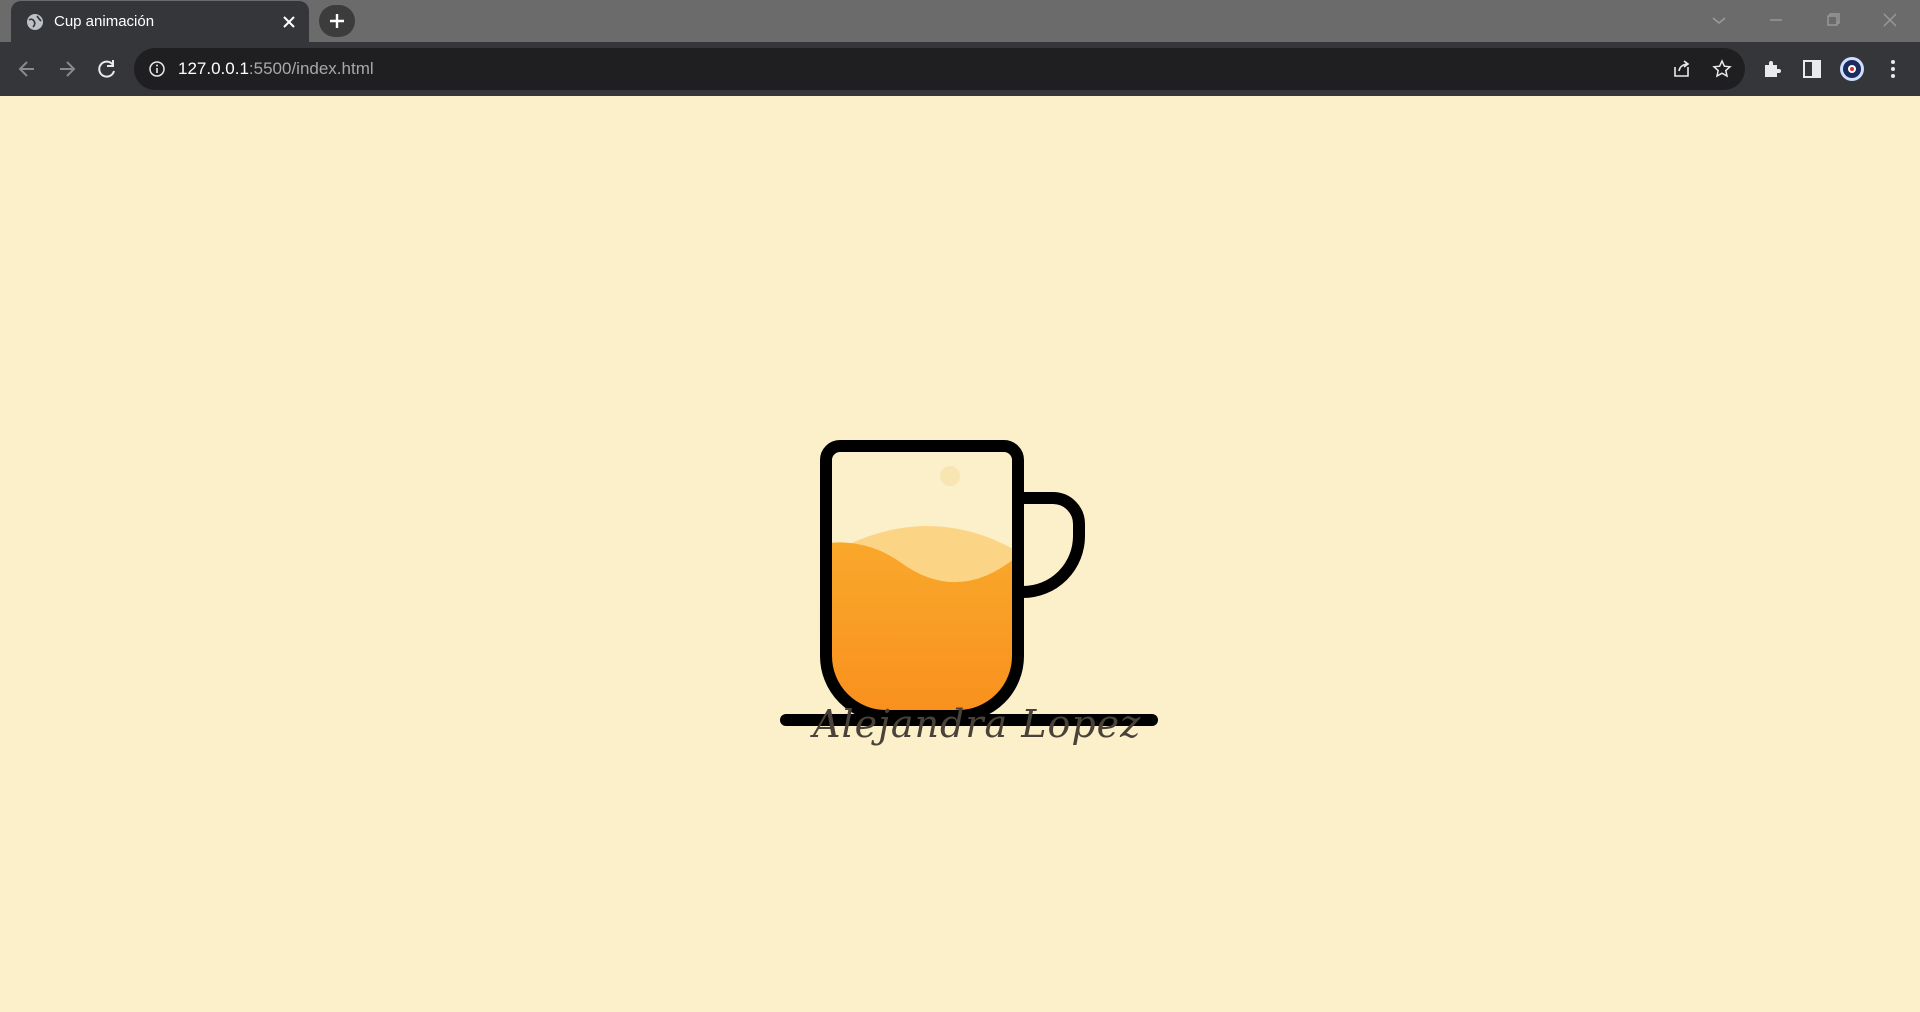 This screenshot has height=1012, width=1920. What do you see at coordinates (157, 69) in the screenshot?
I see `info-icon` at bounding box center [157, 69].